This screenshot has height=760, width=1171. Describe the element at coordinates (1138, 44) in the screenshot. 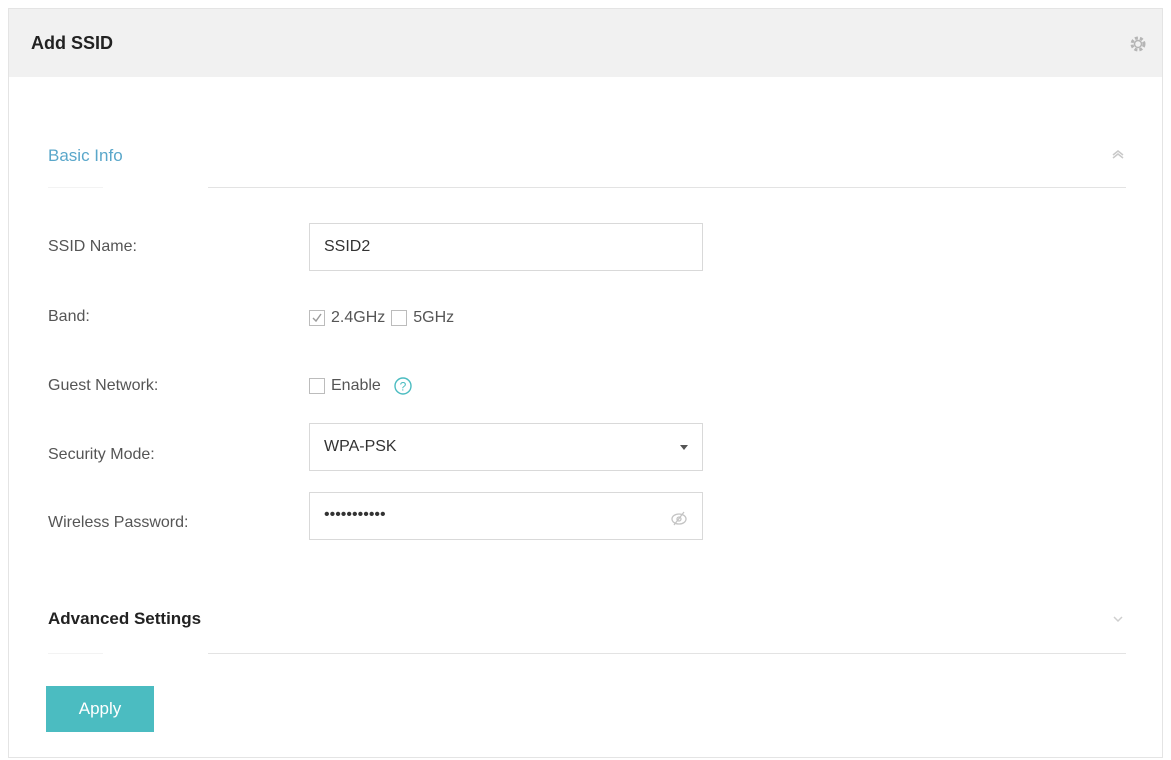

I see `gear-icon` at that location.